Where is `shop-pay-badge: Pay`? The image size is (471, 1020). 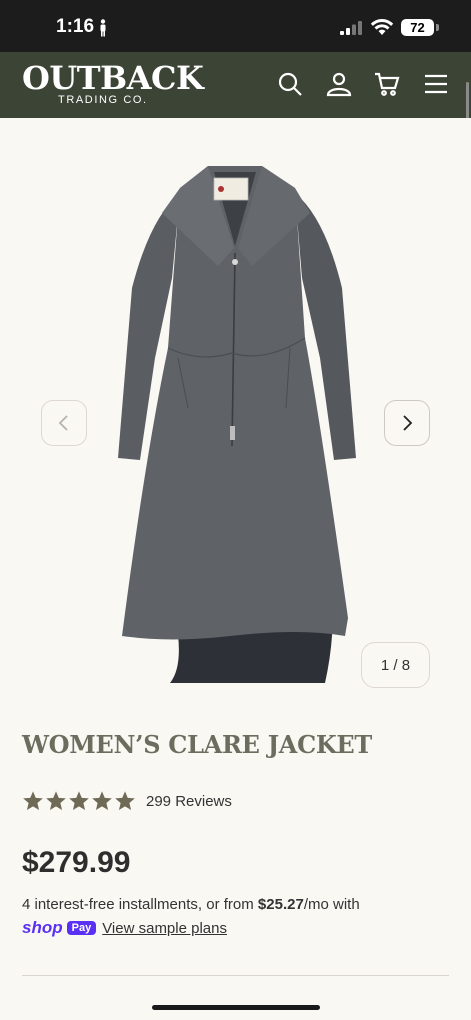 shop-pay-badge: Pay is located at coordinates (81, 928).